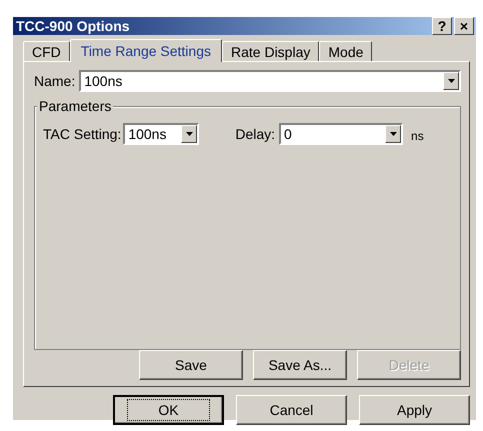  I want to click on tab: Mode, so click(345, 51).